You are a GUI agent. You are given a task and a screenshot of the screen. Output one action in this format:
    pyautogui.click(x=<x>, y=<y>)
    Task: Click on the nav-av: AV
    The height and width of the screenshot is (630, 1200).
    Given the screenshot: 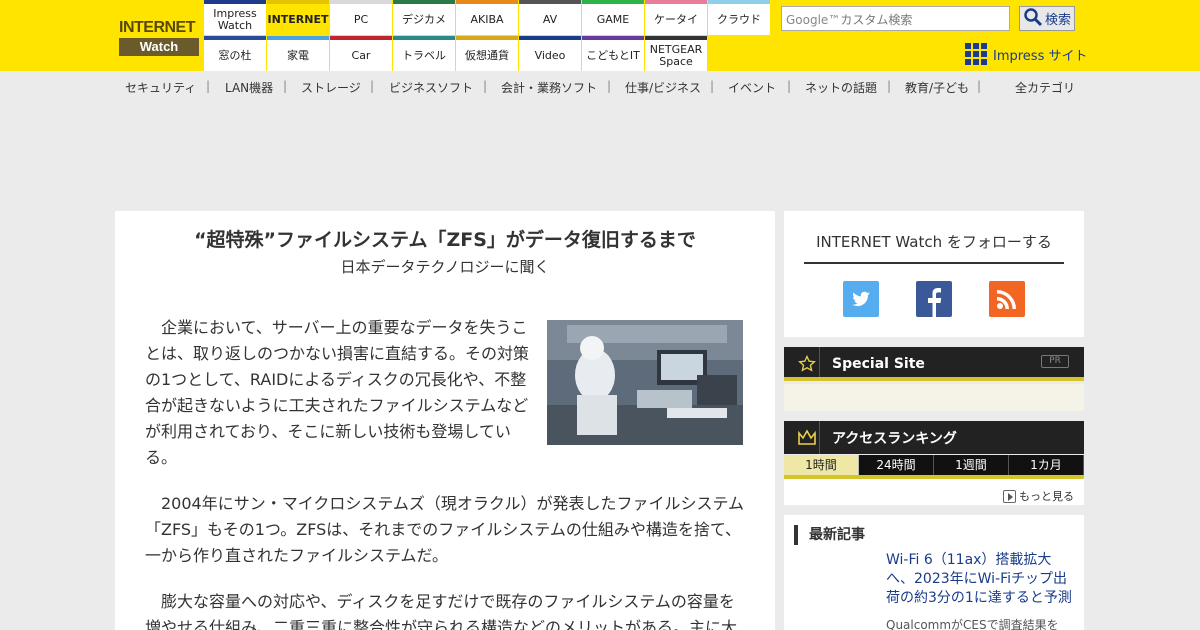 What is the action you would take?
    pyautogui.click(x=550, y=17)
    